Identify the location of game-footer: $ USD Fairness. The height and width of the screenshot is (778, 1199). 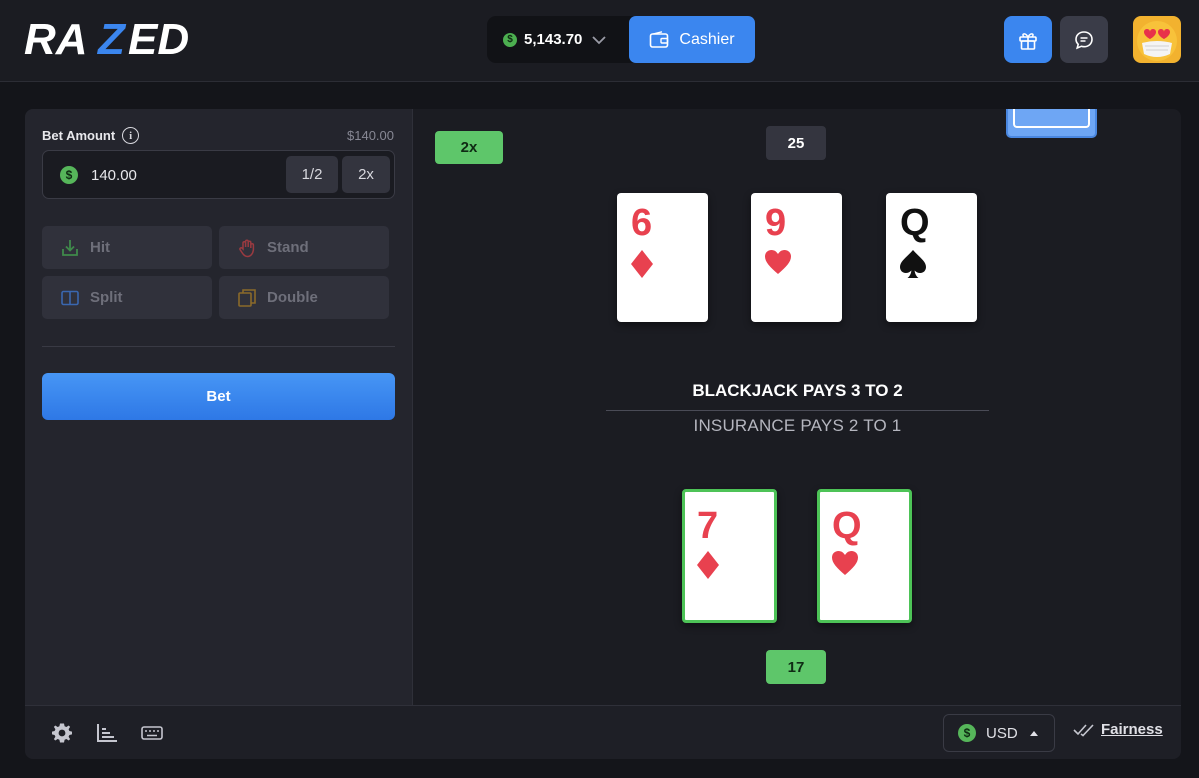
(603, 732).